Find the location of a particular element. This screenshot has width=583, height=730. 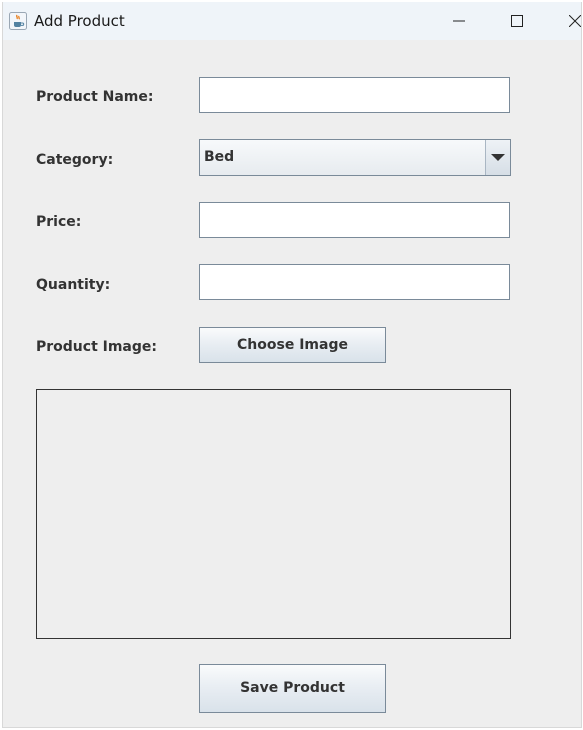

choose-image-button: Choose Image is located at coordinates (292, 345).